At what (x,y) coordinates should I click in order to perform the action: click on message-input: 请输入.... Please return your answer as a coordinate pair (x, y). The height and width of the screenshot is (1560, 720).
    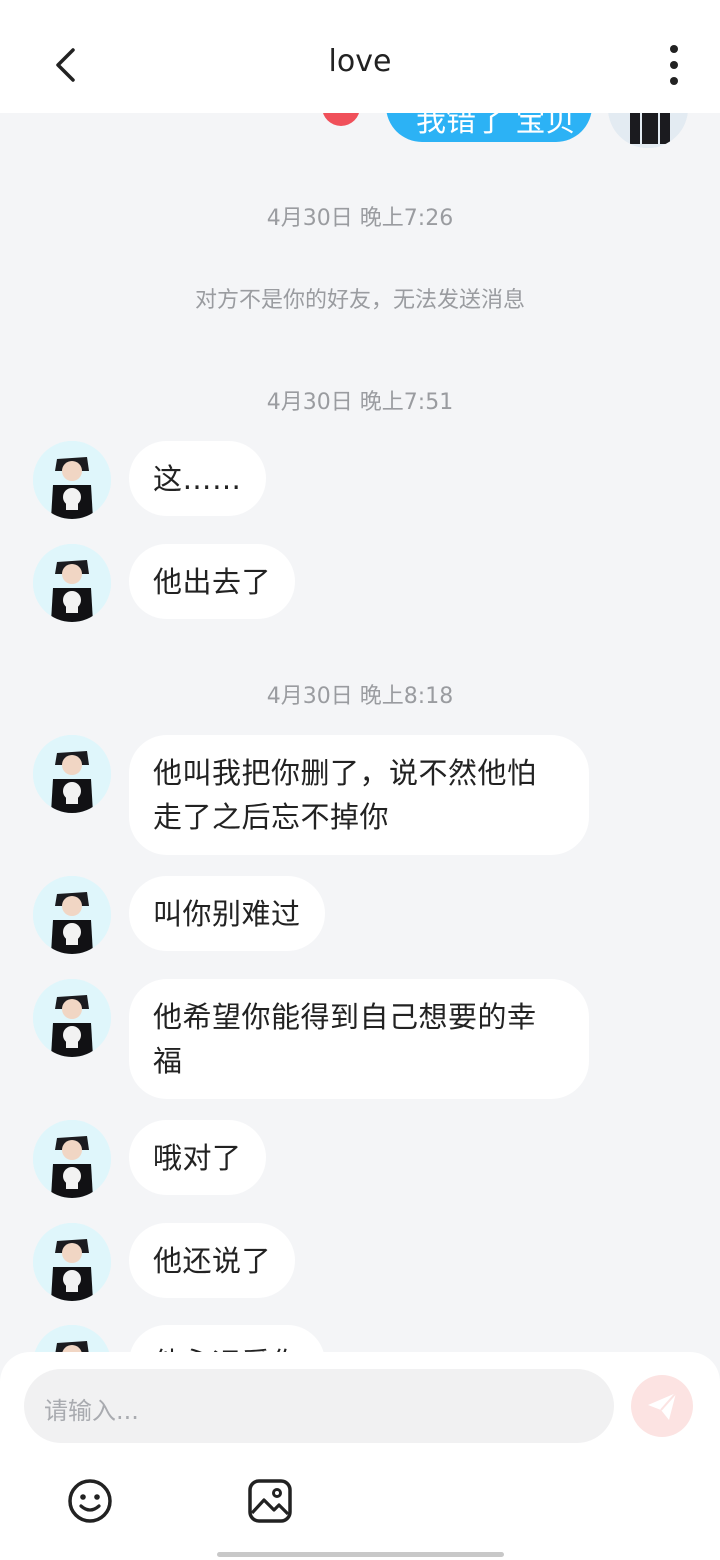
    Looking at the image, I should click on (319, 1406).